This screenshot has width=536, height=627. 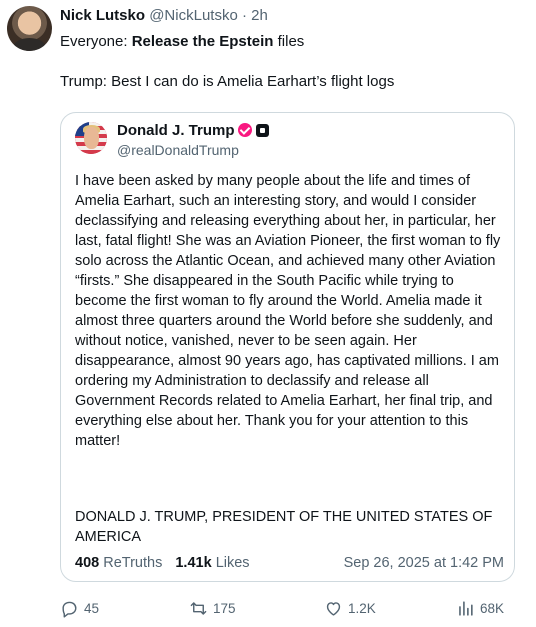 What do you see at coordinates (133, 563) in the screenshot?
I see `retruths-label: ReTruths` at bounding box center [133, 563].